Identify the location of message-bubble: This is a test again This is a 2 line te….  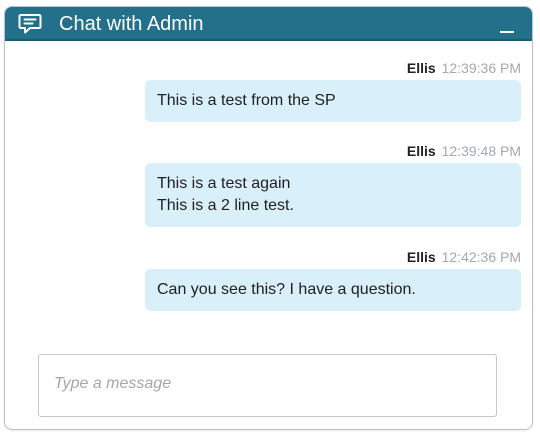
(333, 195).